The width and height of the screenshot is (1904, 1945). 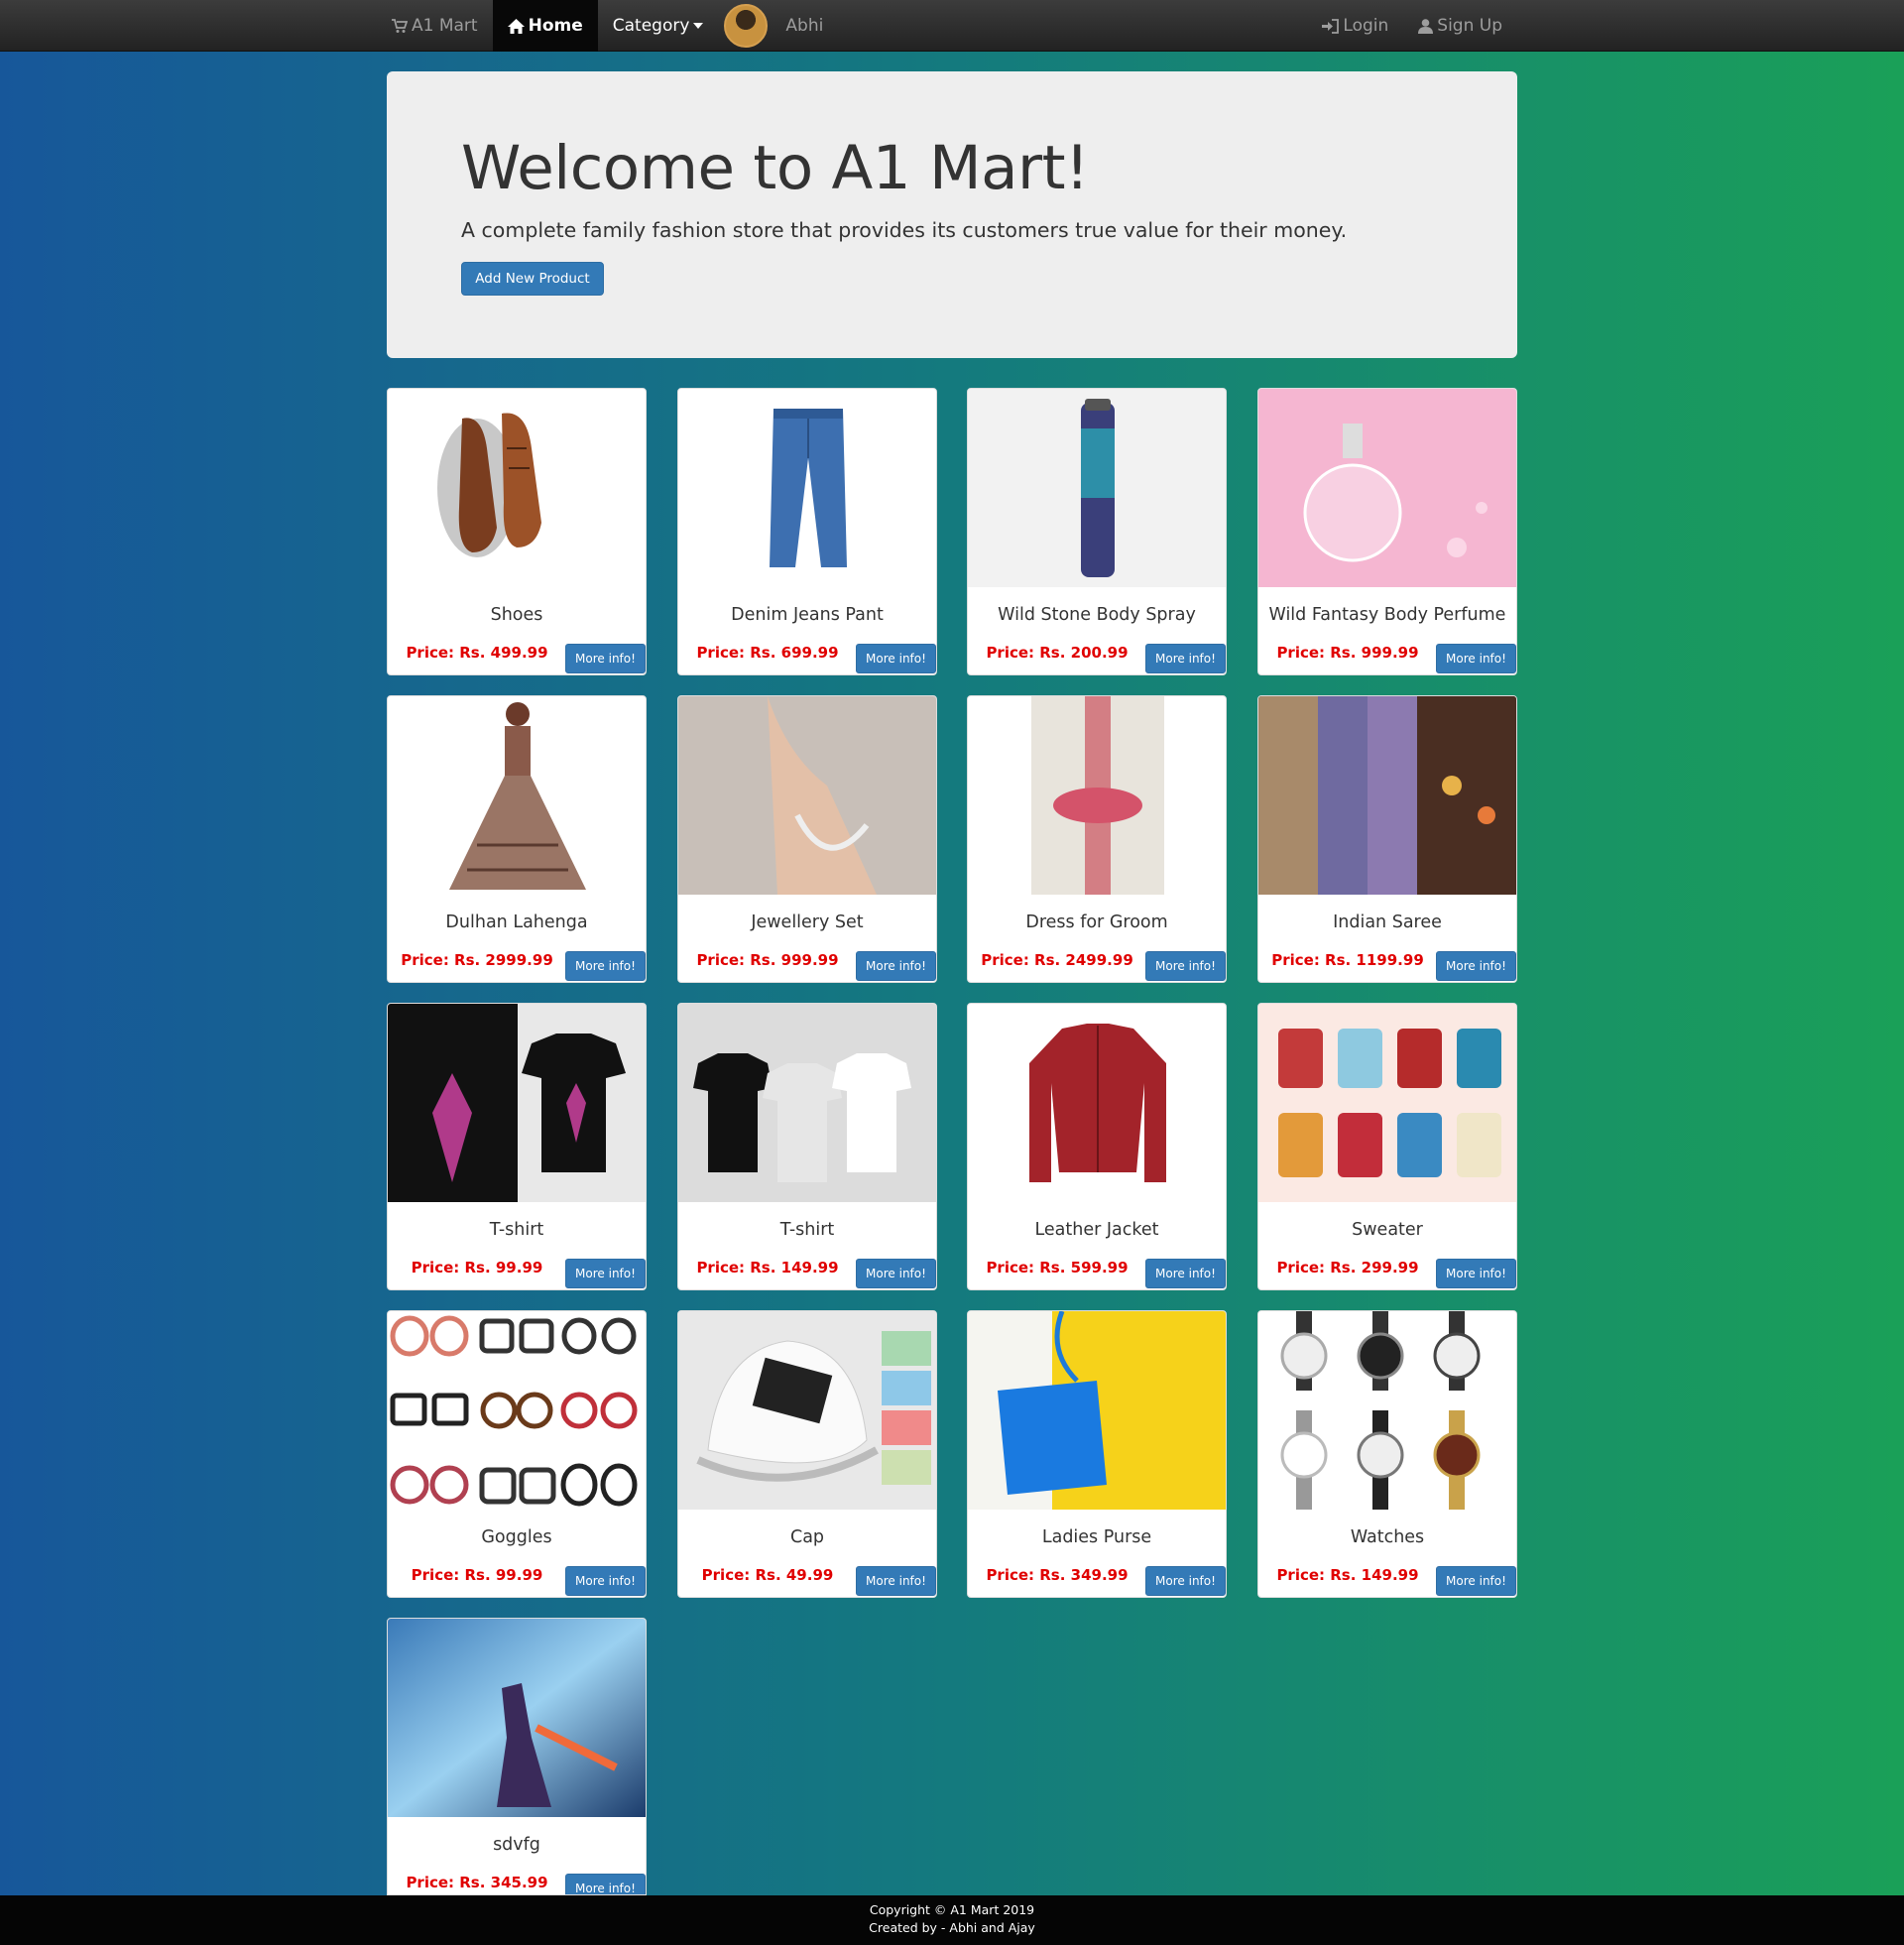 What do you see at coordinates (517, 1718) in the screenshot?
I see `product-image-sdvfg` at bounding box center [517, 1718].